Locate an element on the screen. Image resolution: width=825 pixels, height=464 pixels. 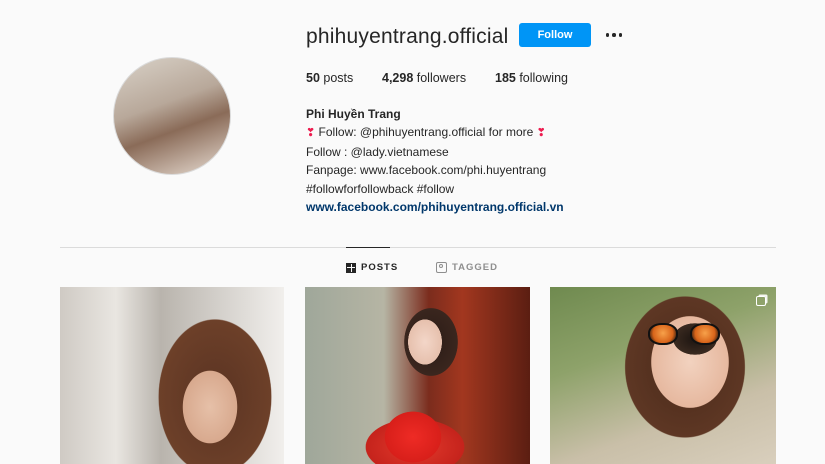
tab-posts: POSTS is located at coordinates (372, 267).